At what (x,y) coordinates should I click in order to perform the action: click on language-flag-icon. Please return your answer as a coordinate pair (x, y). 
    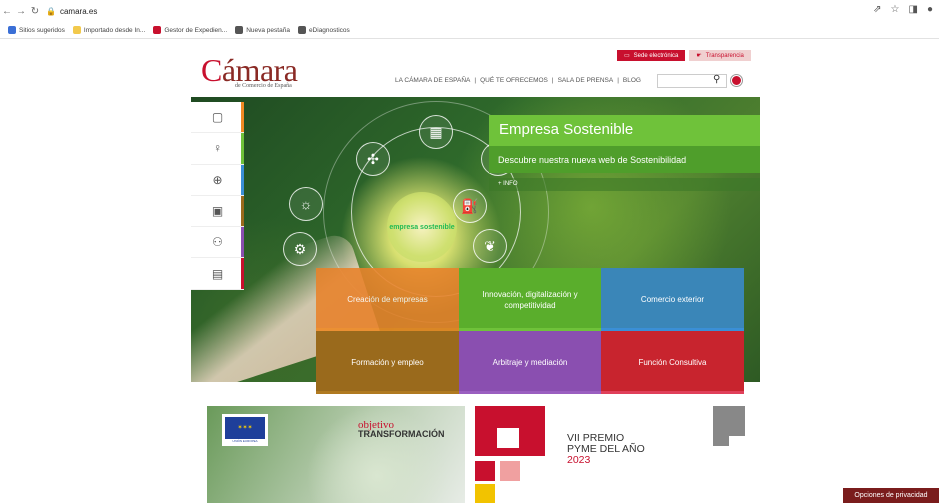
    Looking at the image, I should click on (736, 80).